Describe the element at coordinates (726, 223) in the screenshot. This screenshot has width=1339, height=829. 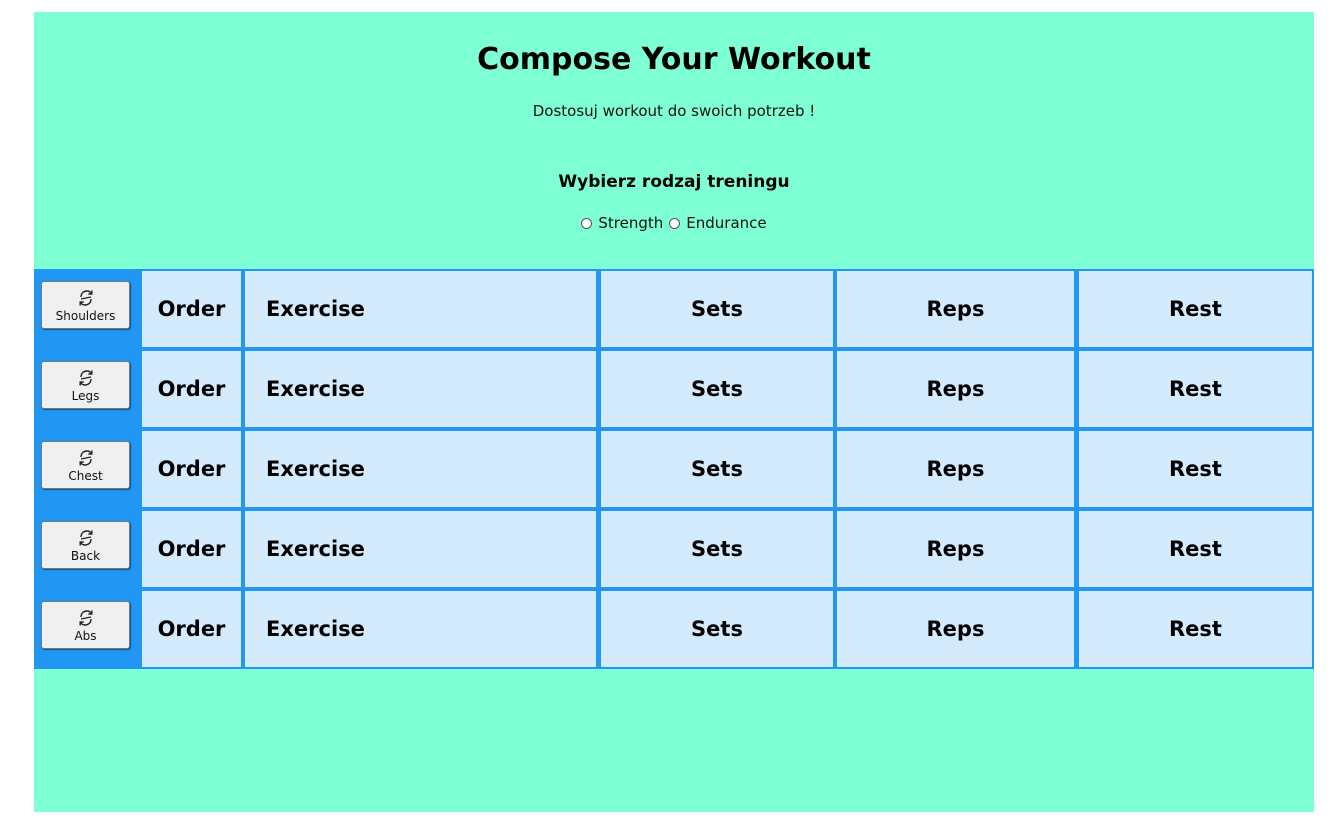
I see `endurance-label: Endurance` at that location.